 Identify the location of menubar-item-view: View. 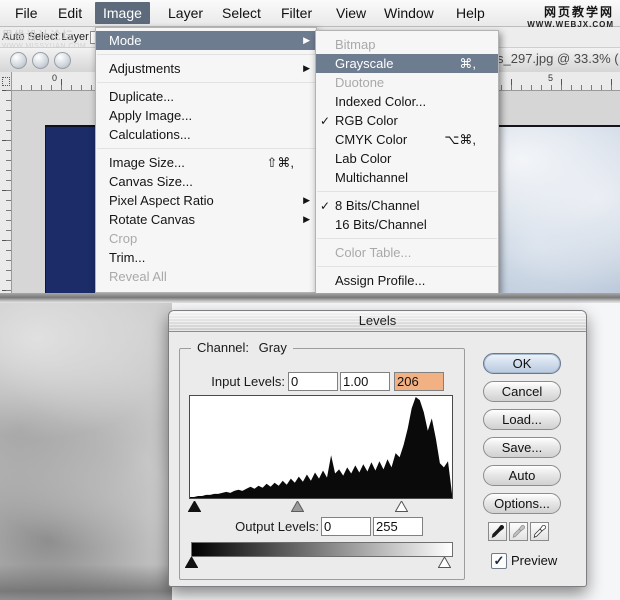
(351, 13).